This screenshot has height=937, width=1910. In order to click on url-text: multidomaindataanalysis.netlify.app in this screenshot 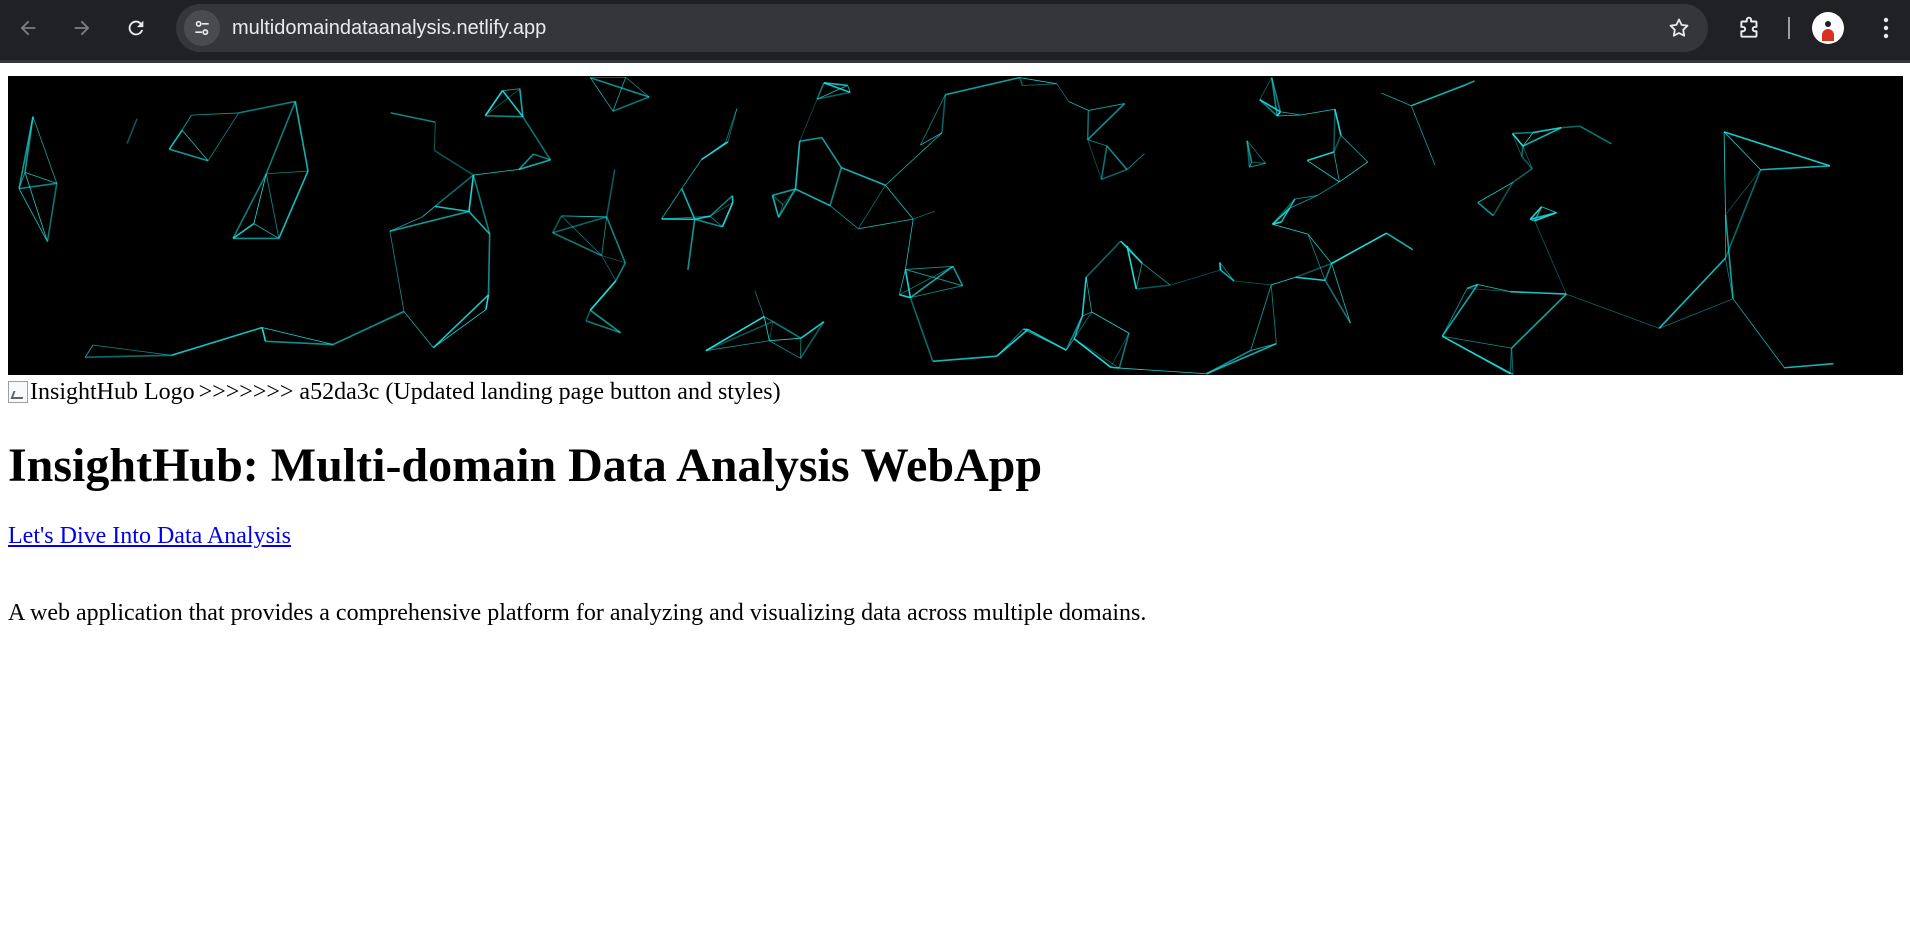, I will do `click(389, 28)`.